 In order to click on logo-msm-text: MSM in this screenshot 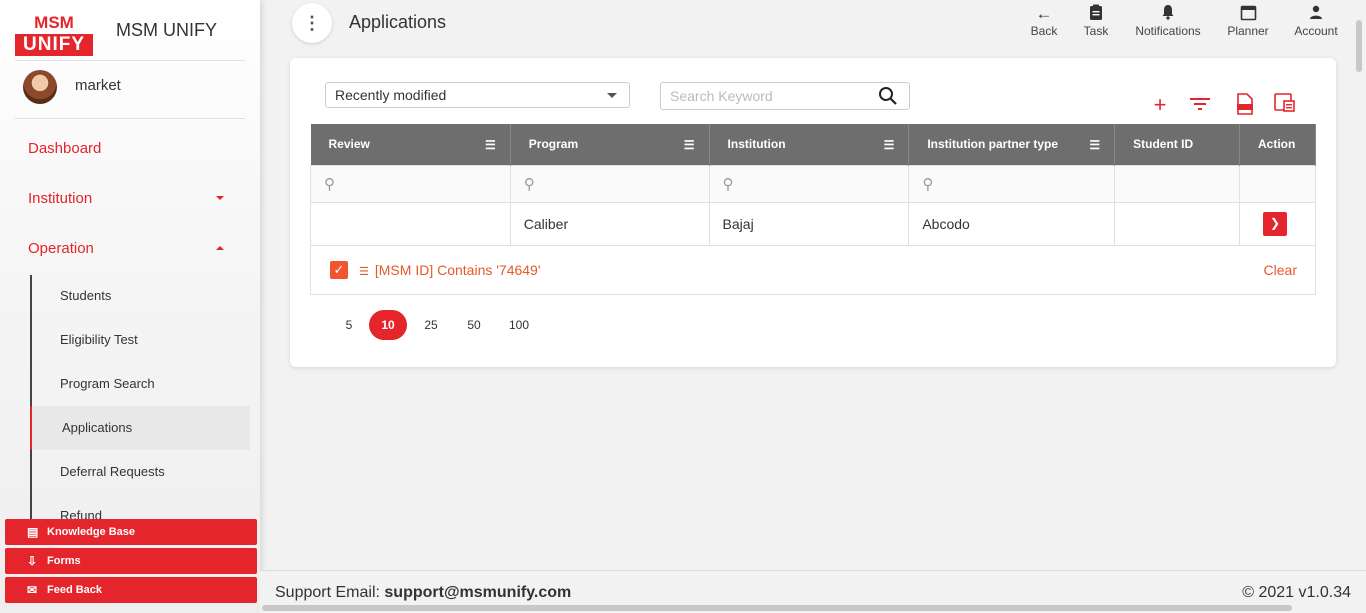, I will do `click(54, 23)`.